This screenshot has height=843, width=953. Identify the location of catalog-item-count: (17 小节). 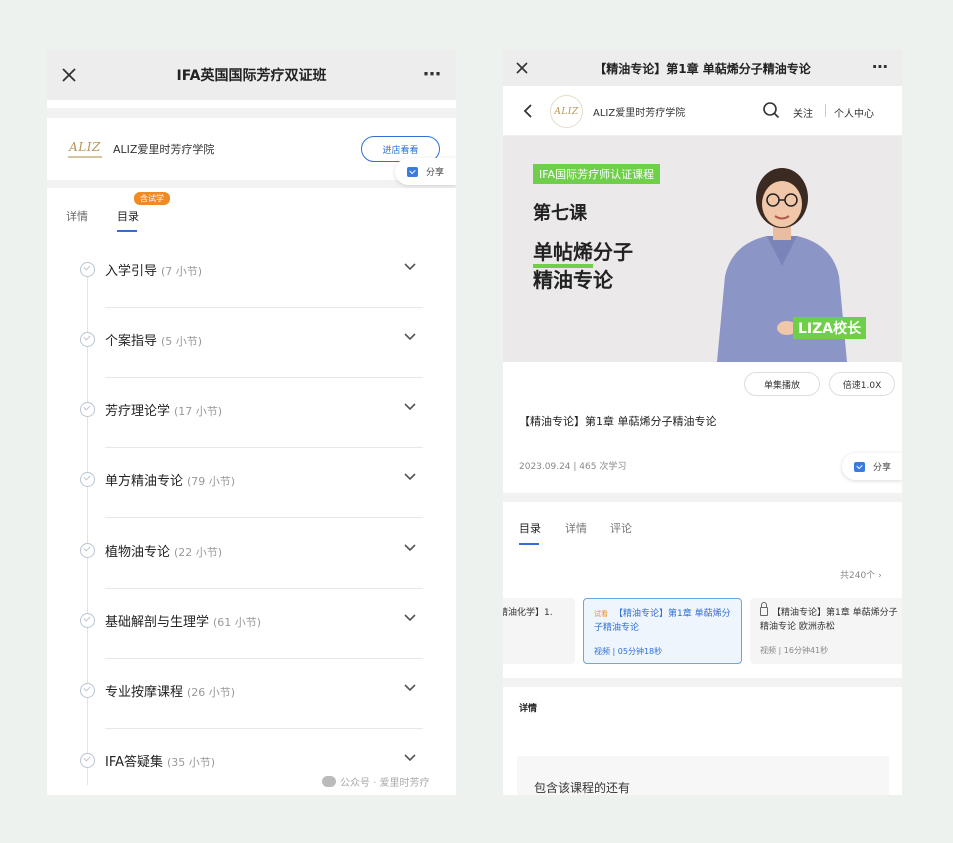
(198, 411).